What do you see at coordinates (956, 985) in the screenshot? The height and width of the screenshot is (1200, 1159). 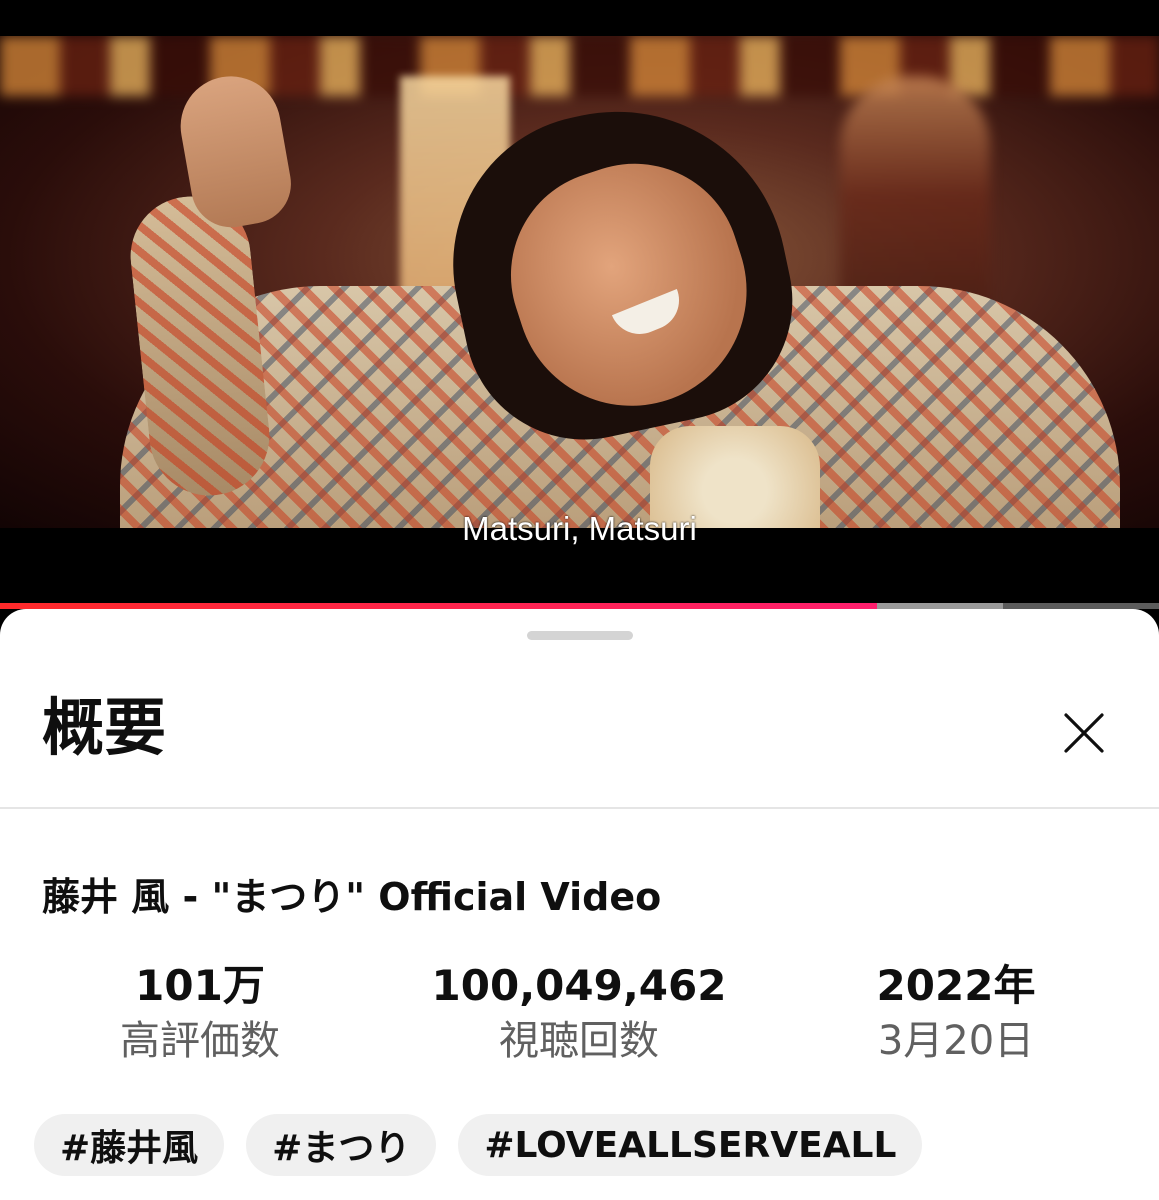 I see `stat-value: 2022年` at bounding box center [956, 985].